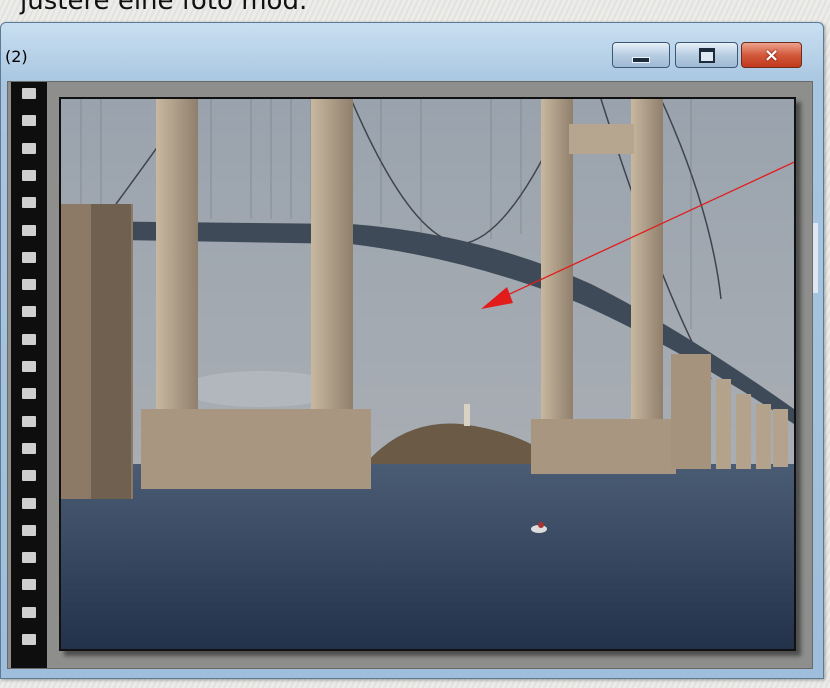 This screenshot has height=688, width=830. What do you see at coordinates (164, 8) in the screenshot?
I see `page-caption: justere eine foto mod.` at bounding box center [164, 8].